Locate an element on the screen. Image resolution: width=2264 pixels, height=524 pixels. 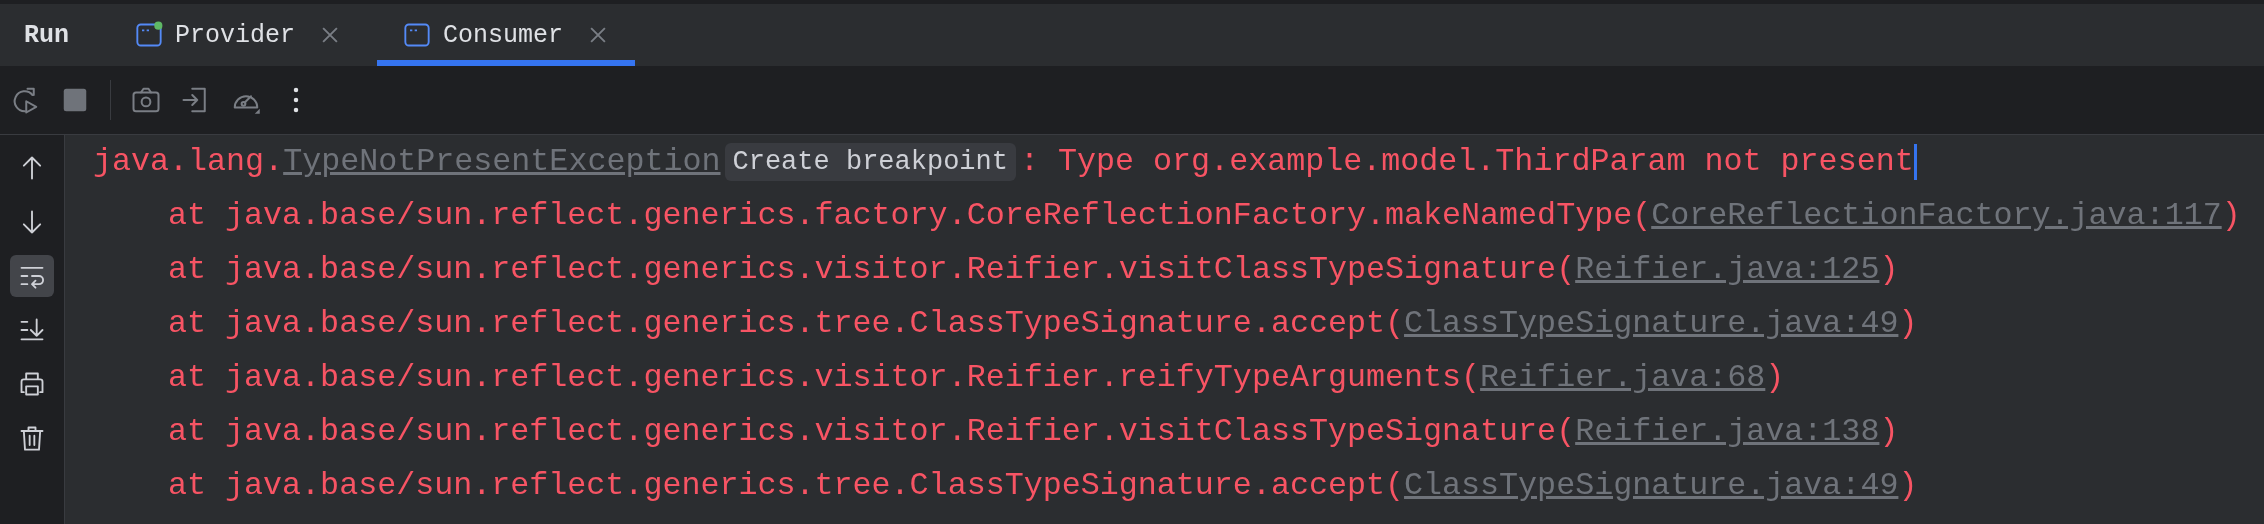
text-cursor is located at coordinates (1915, 162).